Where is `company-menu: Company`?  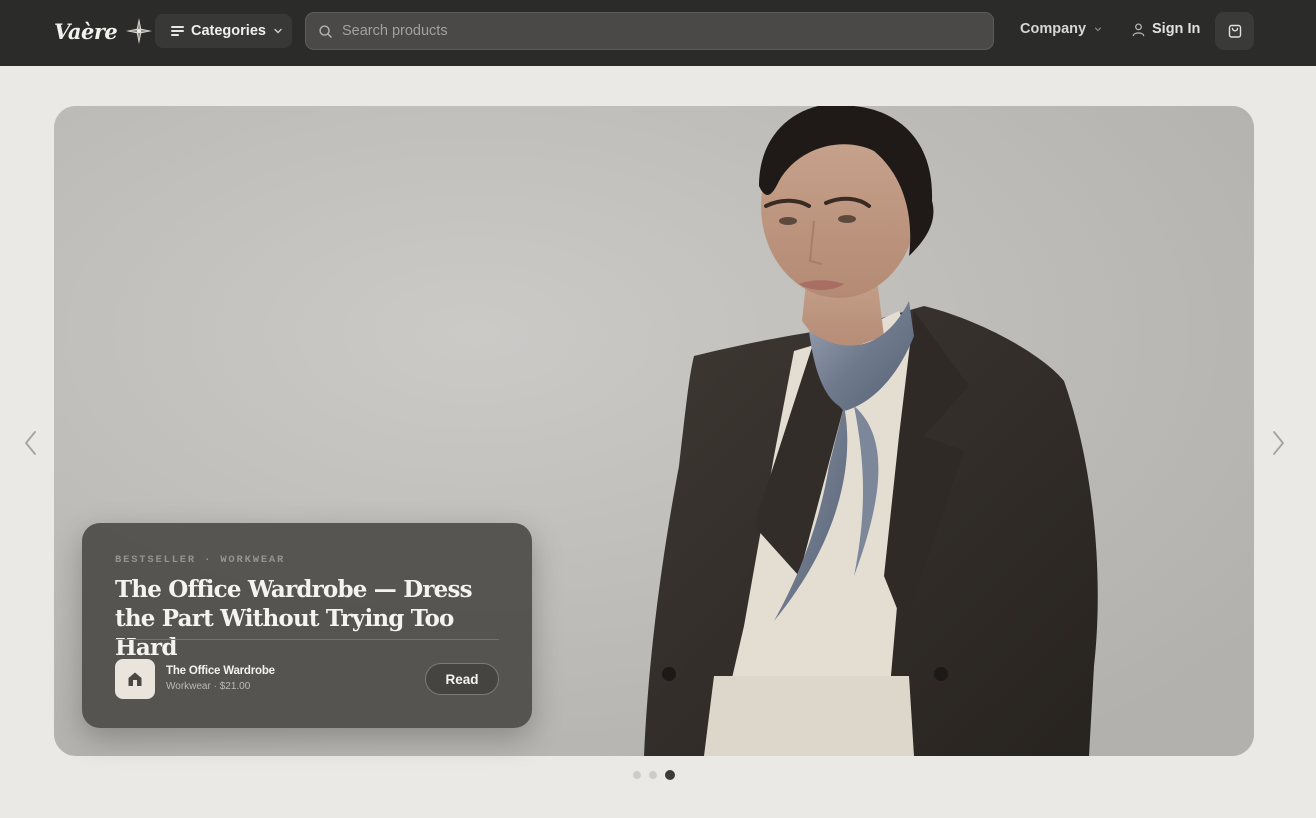
company-menu: Company is located at coordinates (1061, 29).